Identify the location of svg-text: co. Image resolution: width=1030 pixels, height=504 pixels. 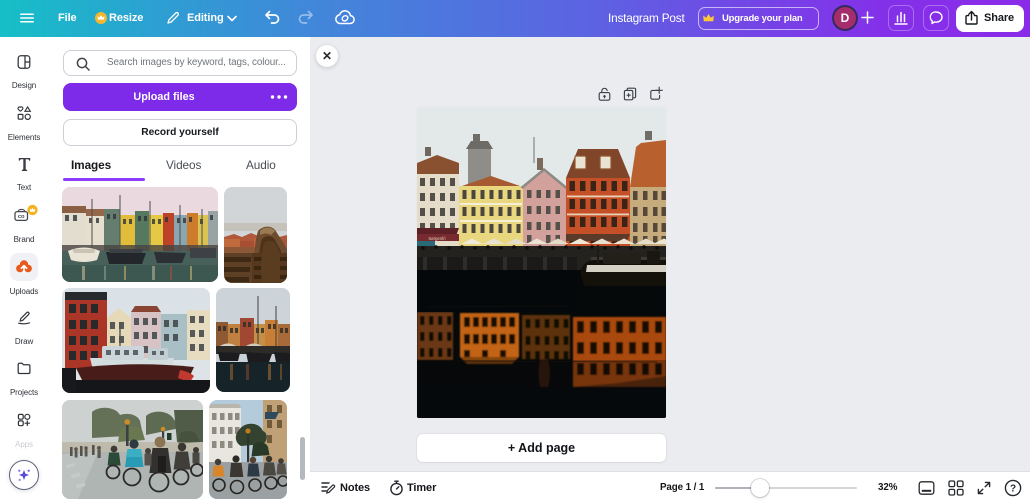
(21, 217).